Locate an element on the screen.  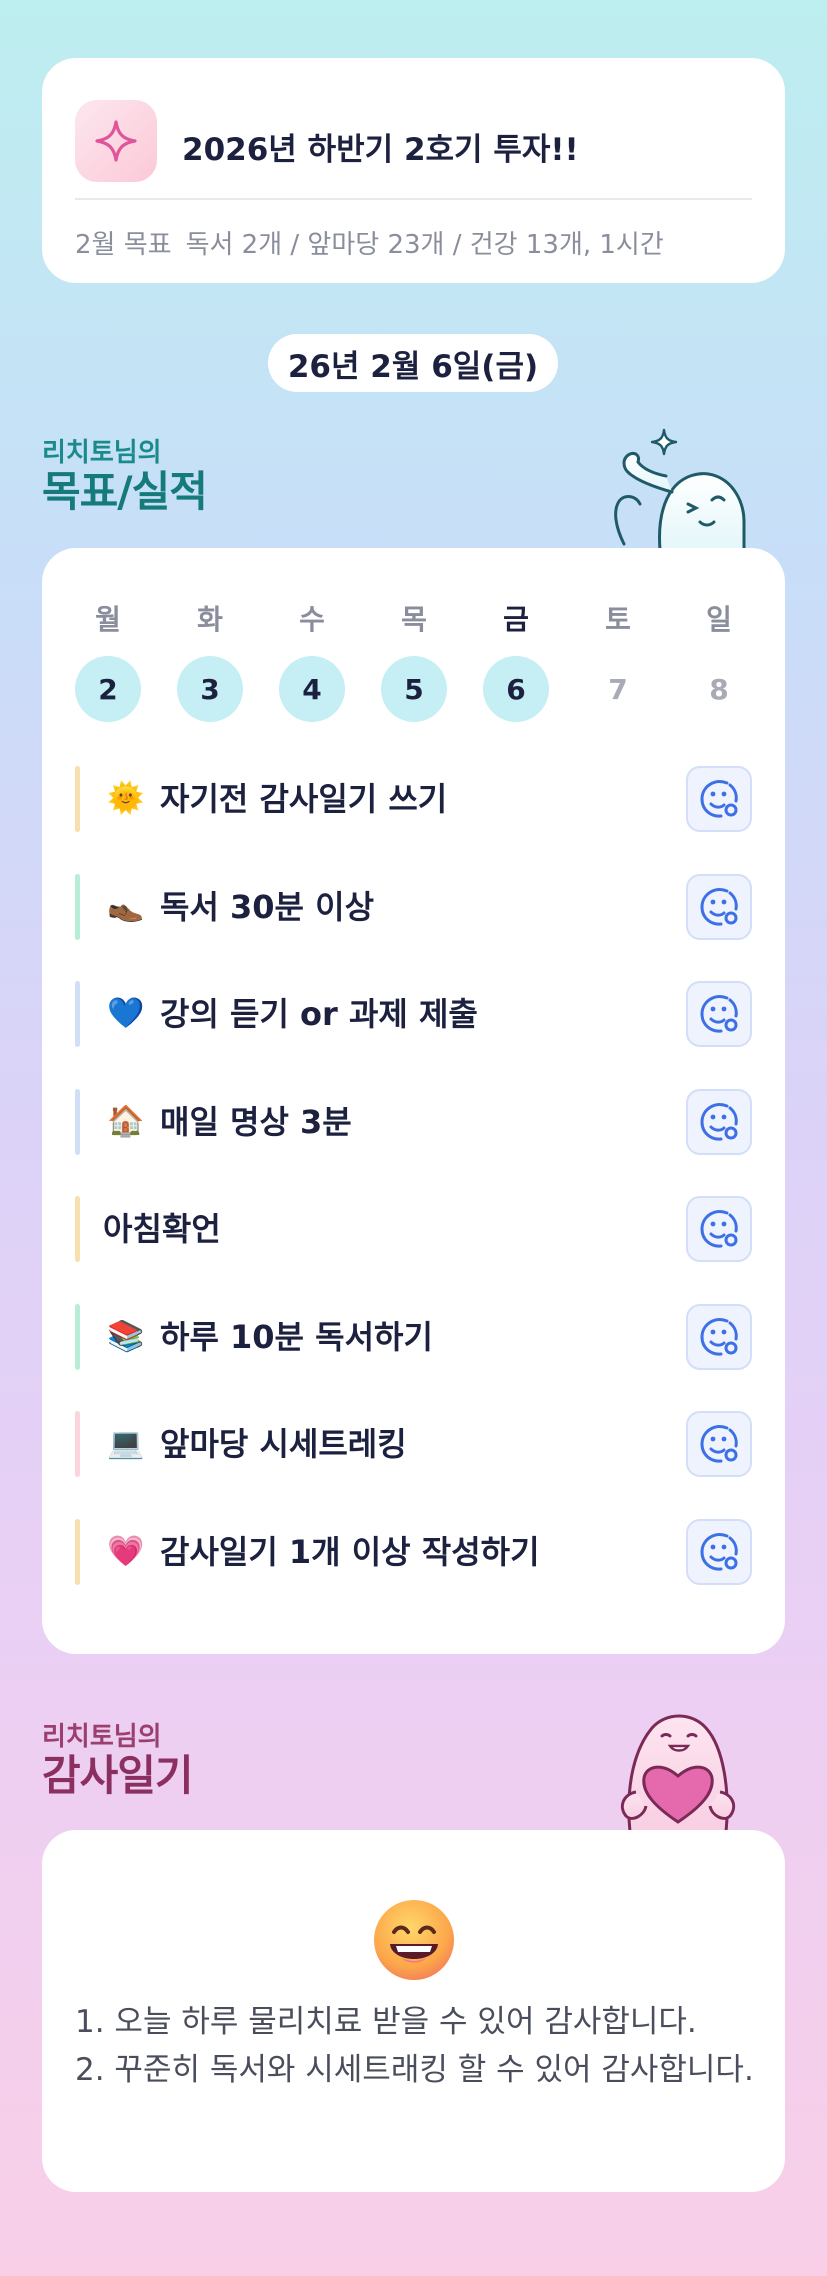
gratitude-section-title: 감사일기 is located at coordinates (118, 1775).